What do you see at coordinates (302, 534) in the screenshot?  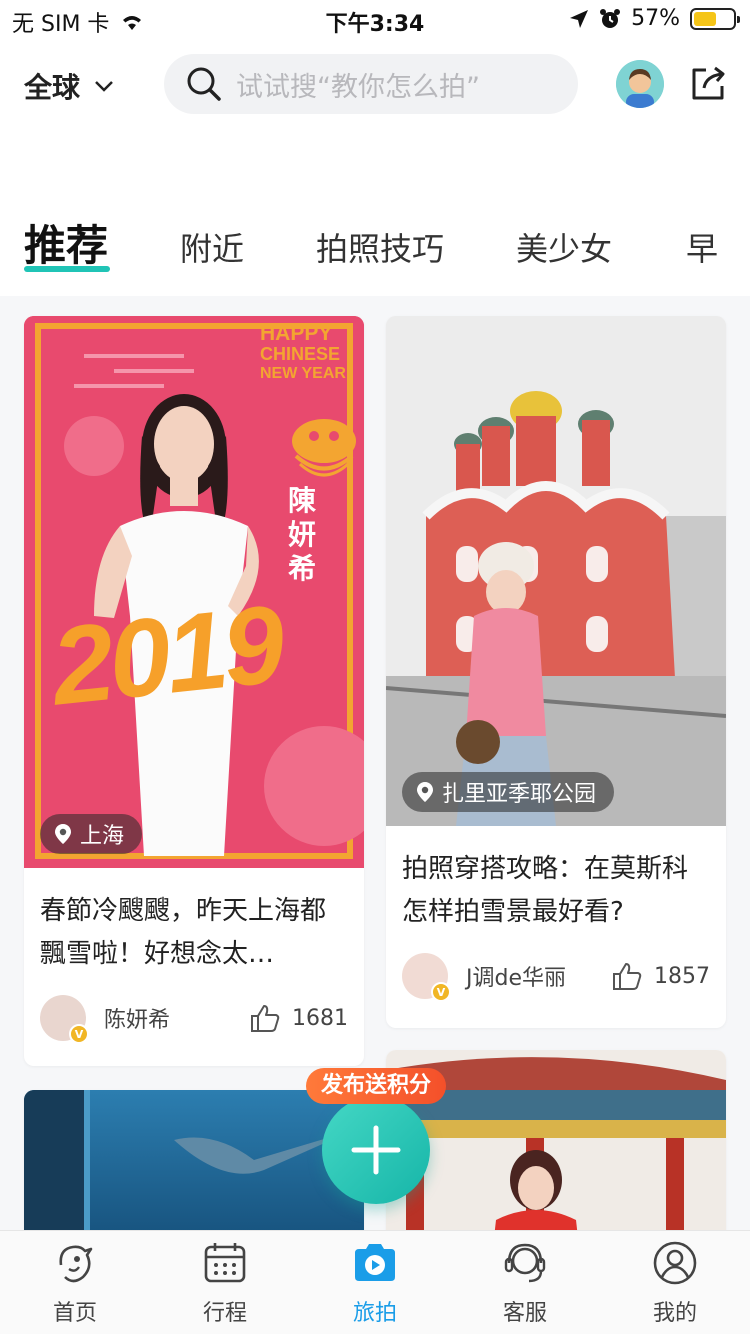 I see `poster-name: 陳妍希` at bounding box center [302, 534].